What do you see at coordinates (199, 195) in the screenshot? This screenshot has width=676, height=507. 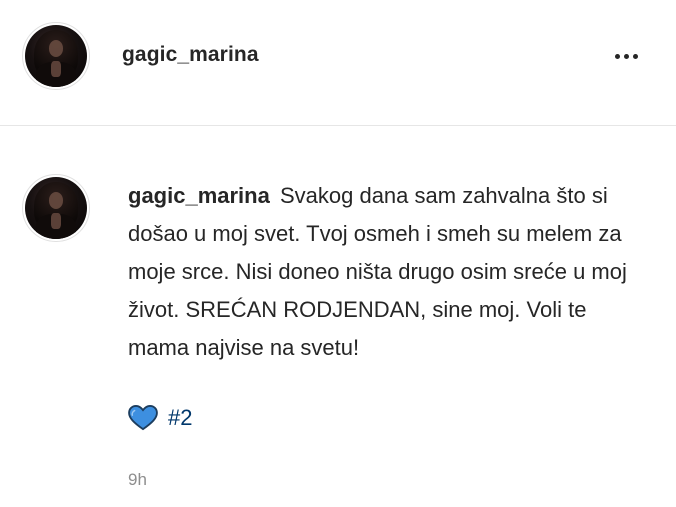 I see `comment-username: gagic_marina` at bounding box center [199, 195].